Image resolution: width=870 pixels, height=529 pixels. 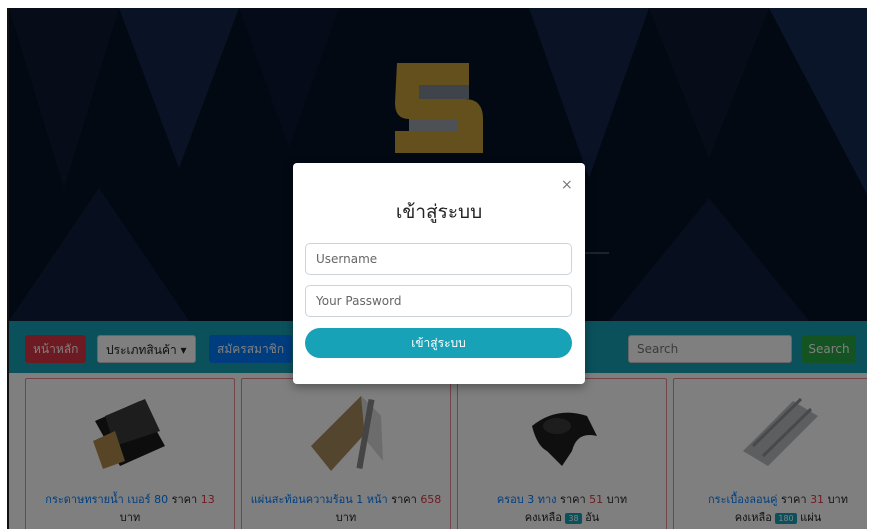 I want to click on password-input: Your Password, so click(x=438, y=301).